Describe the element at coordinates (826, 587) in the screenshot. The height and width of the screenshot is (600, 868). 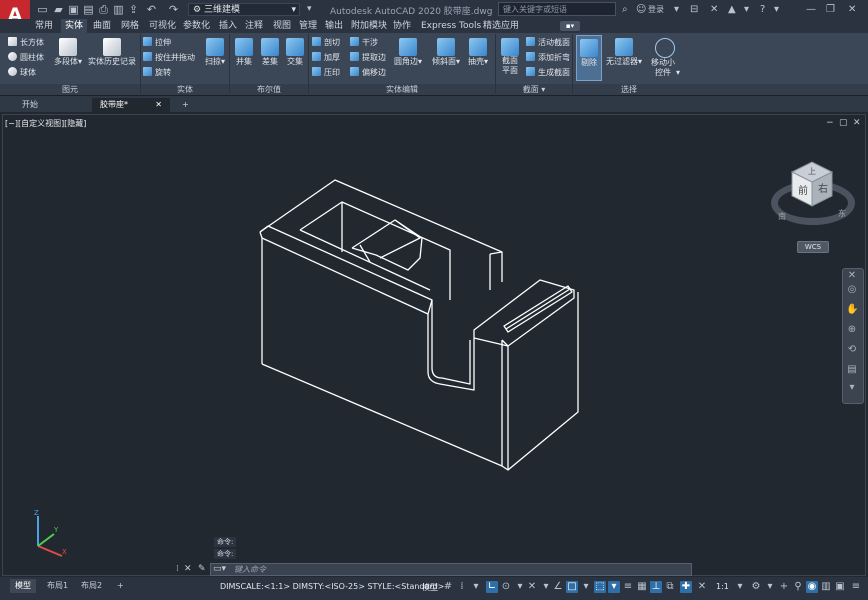
I see `graphics-performance-icon: ▥` at that location.